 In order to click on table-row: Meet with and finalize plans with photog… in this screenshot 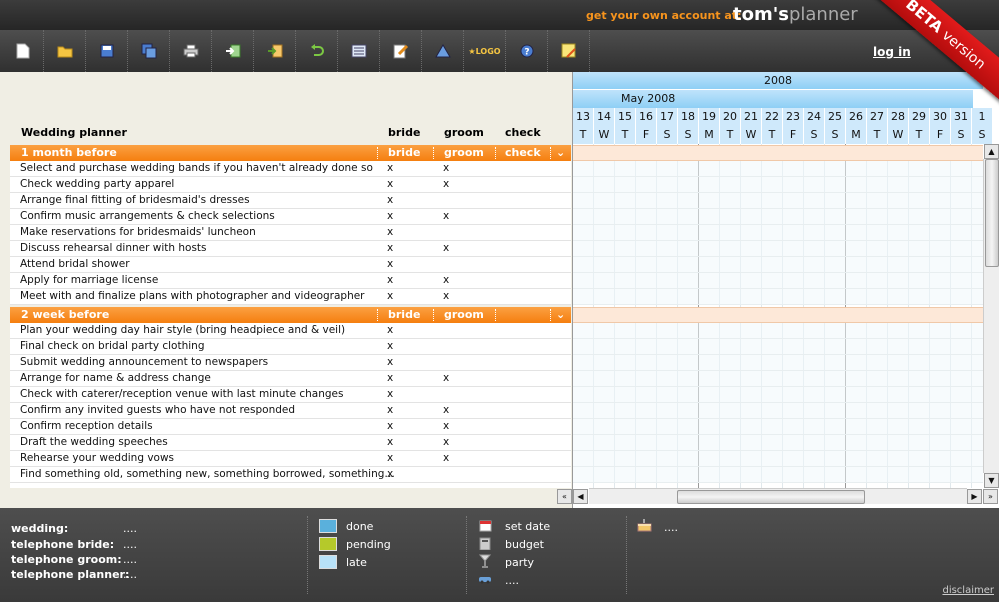, I will do `click(290, 297)`.